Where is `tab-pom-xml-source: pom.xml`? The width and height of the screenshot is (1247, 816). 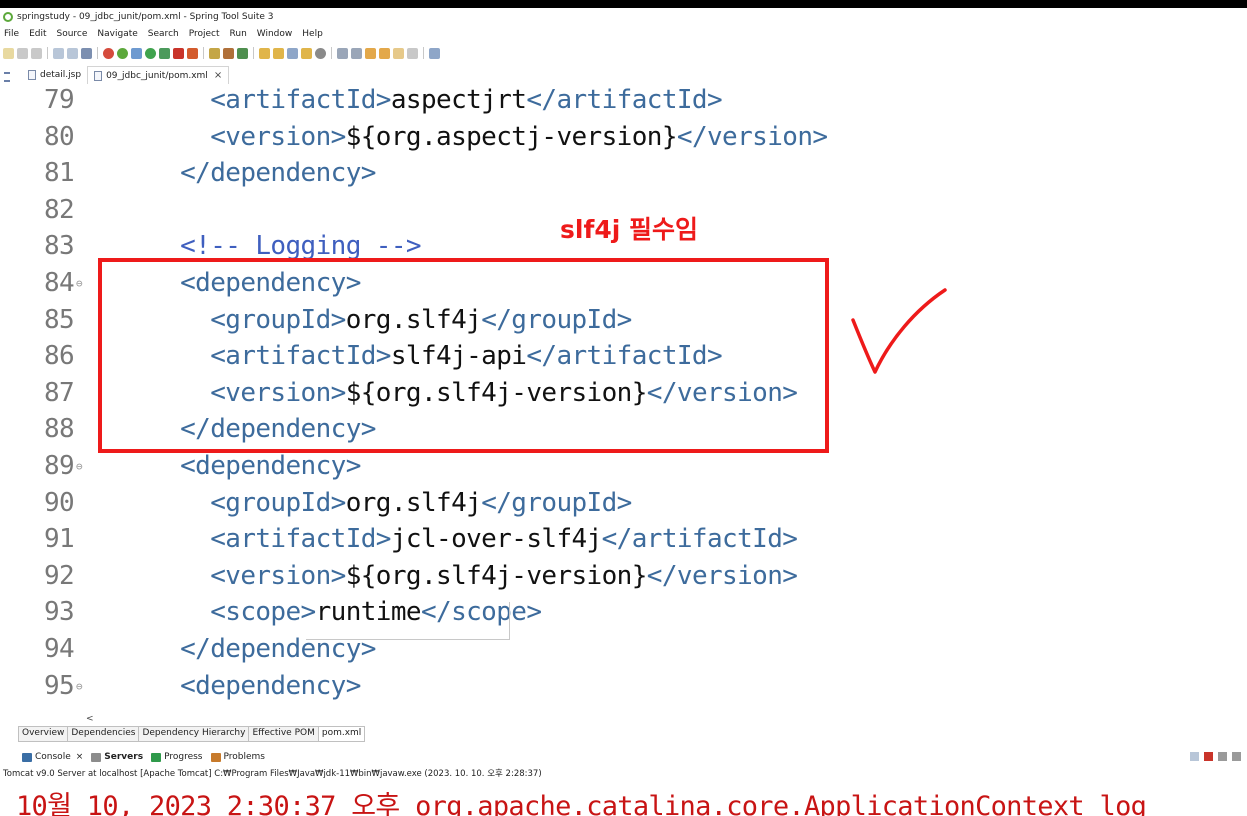
tab-pom-xml-source: pom.xml is located at coordinates (341, 734).